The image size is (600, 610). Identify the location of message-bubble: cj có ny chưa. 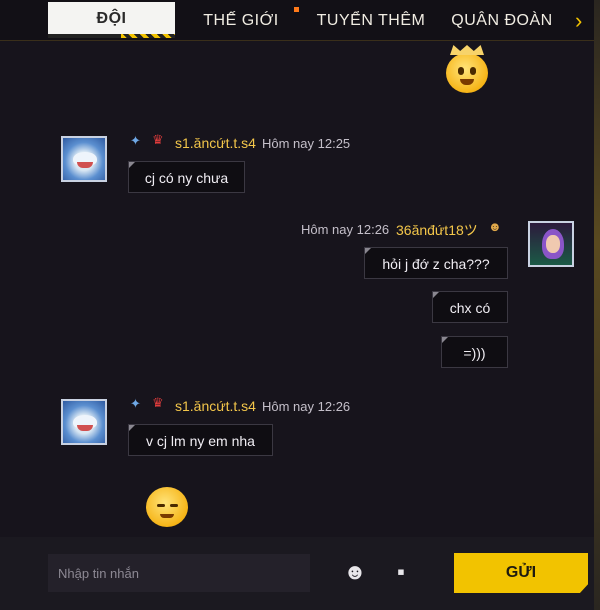
(186, 177).